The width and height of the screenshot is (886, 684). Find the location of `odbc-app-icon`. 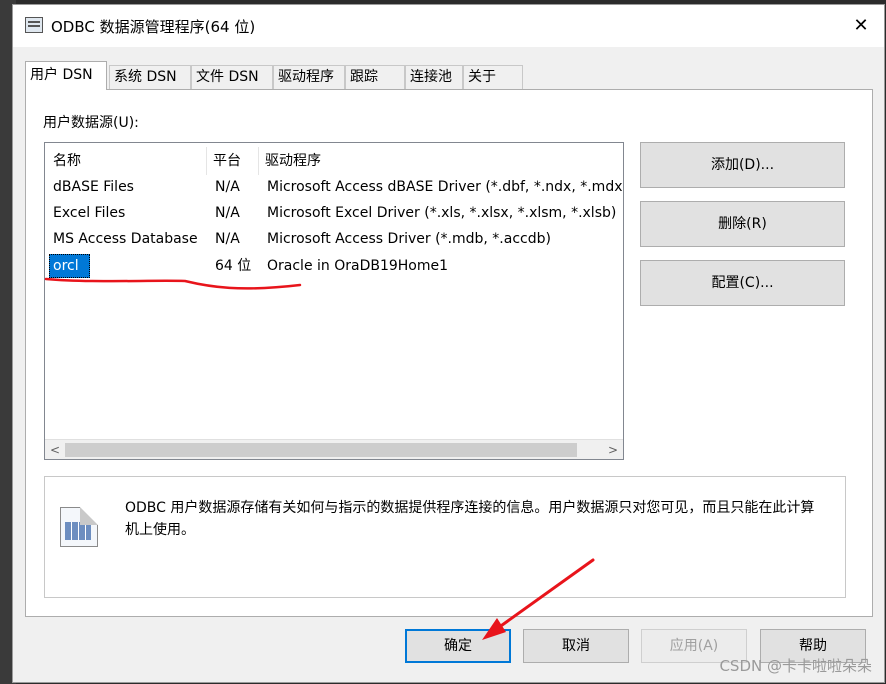

odbc-app-icon is located at coordinates (34, 25).